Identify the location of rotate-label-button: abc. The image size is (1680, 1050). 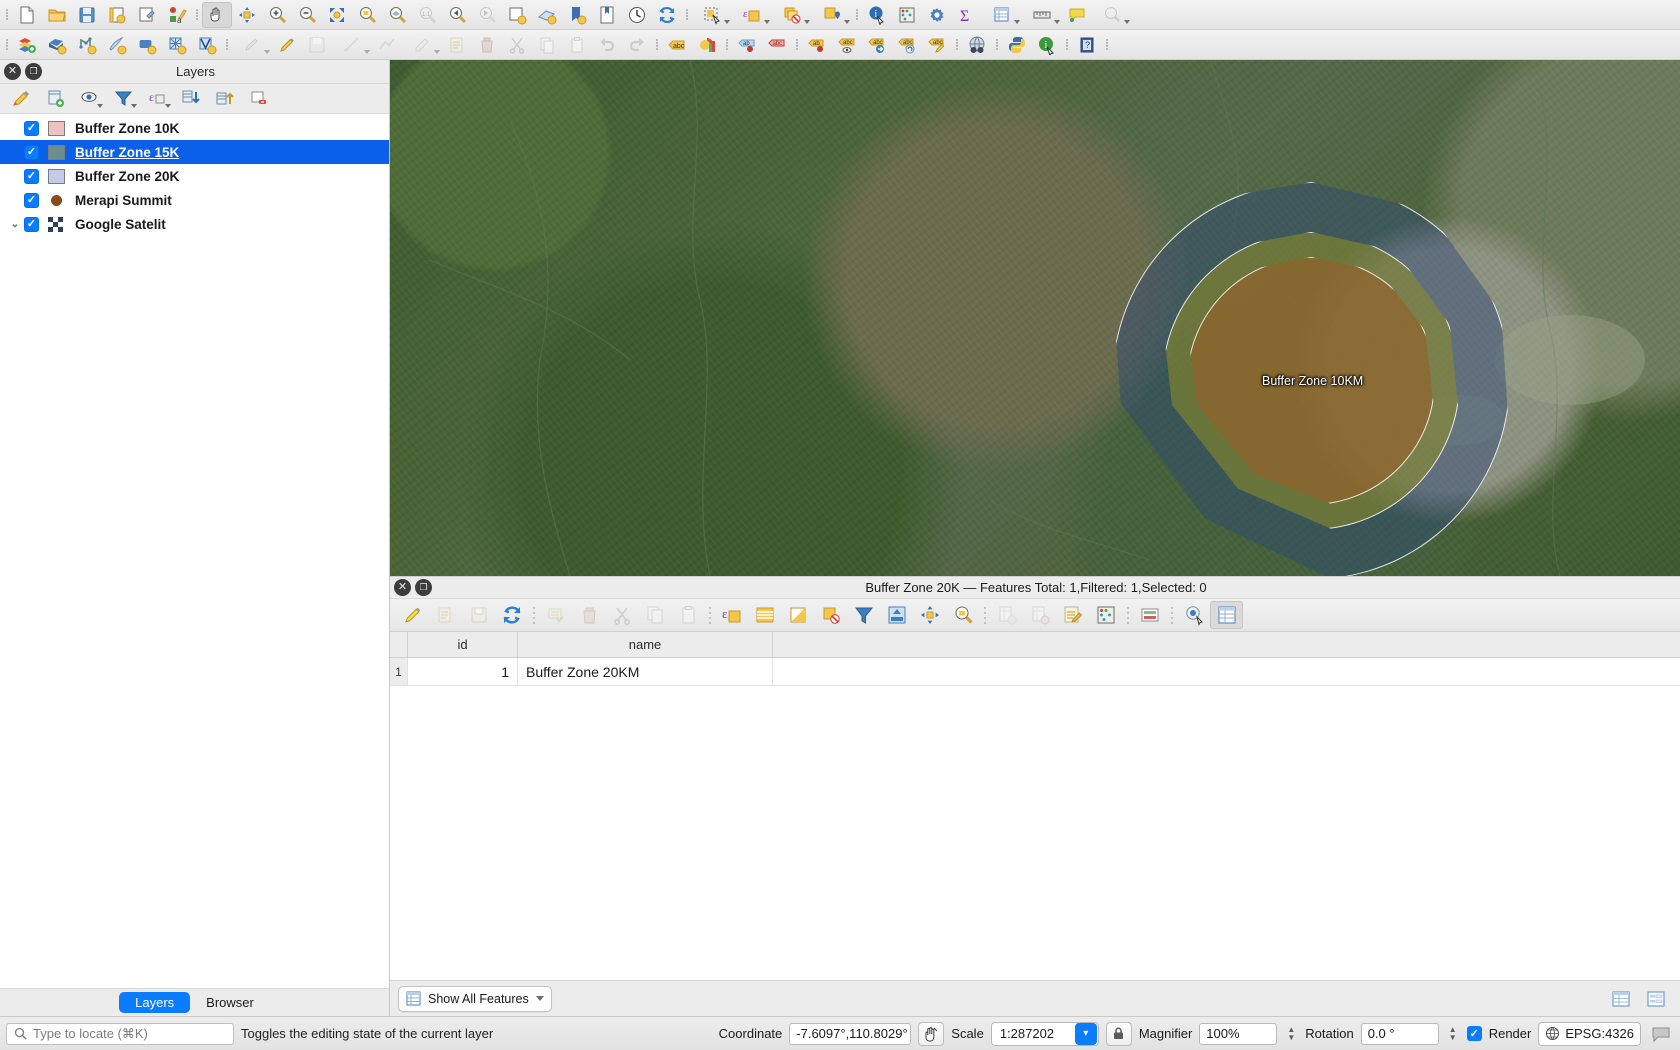
(907, 45).